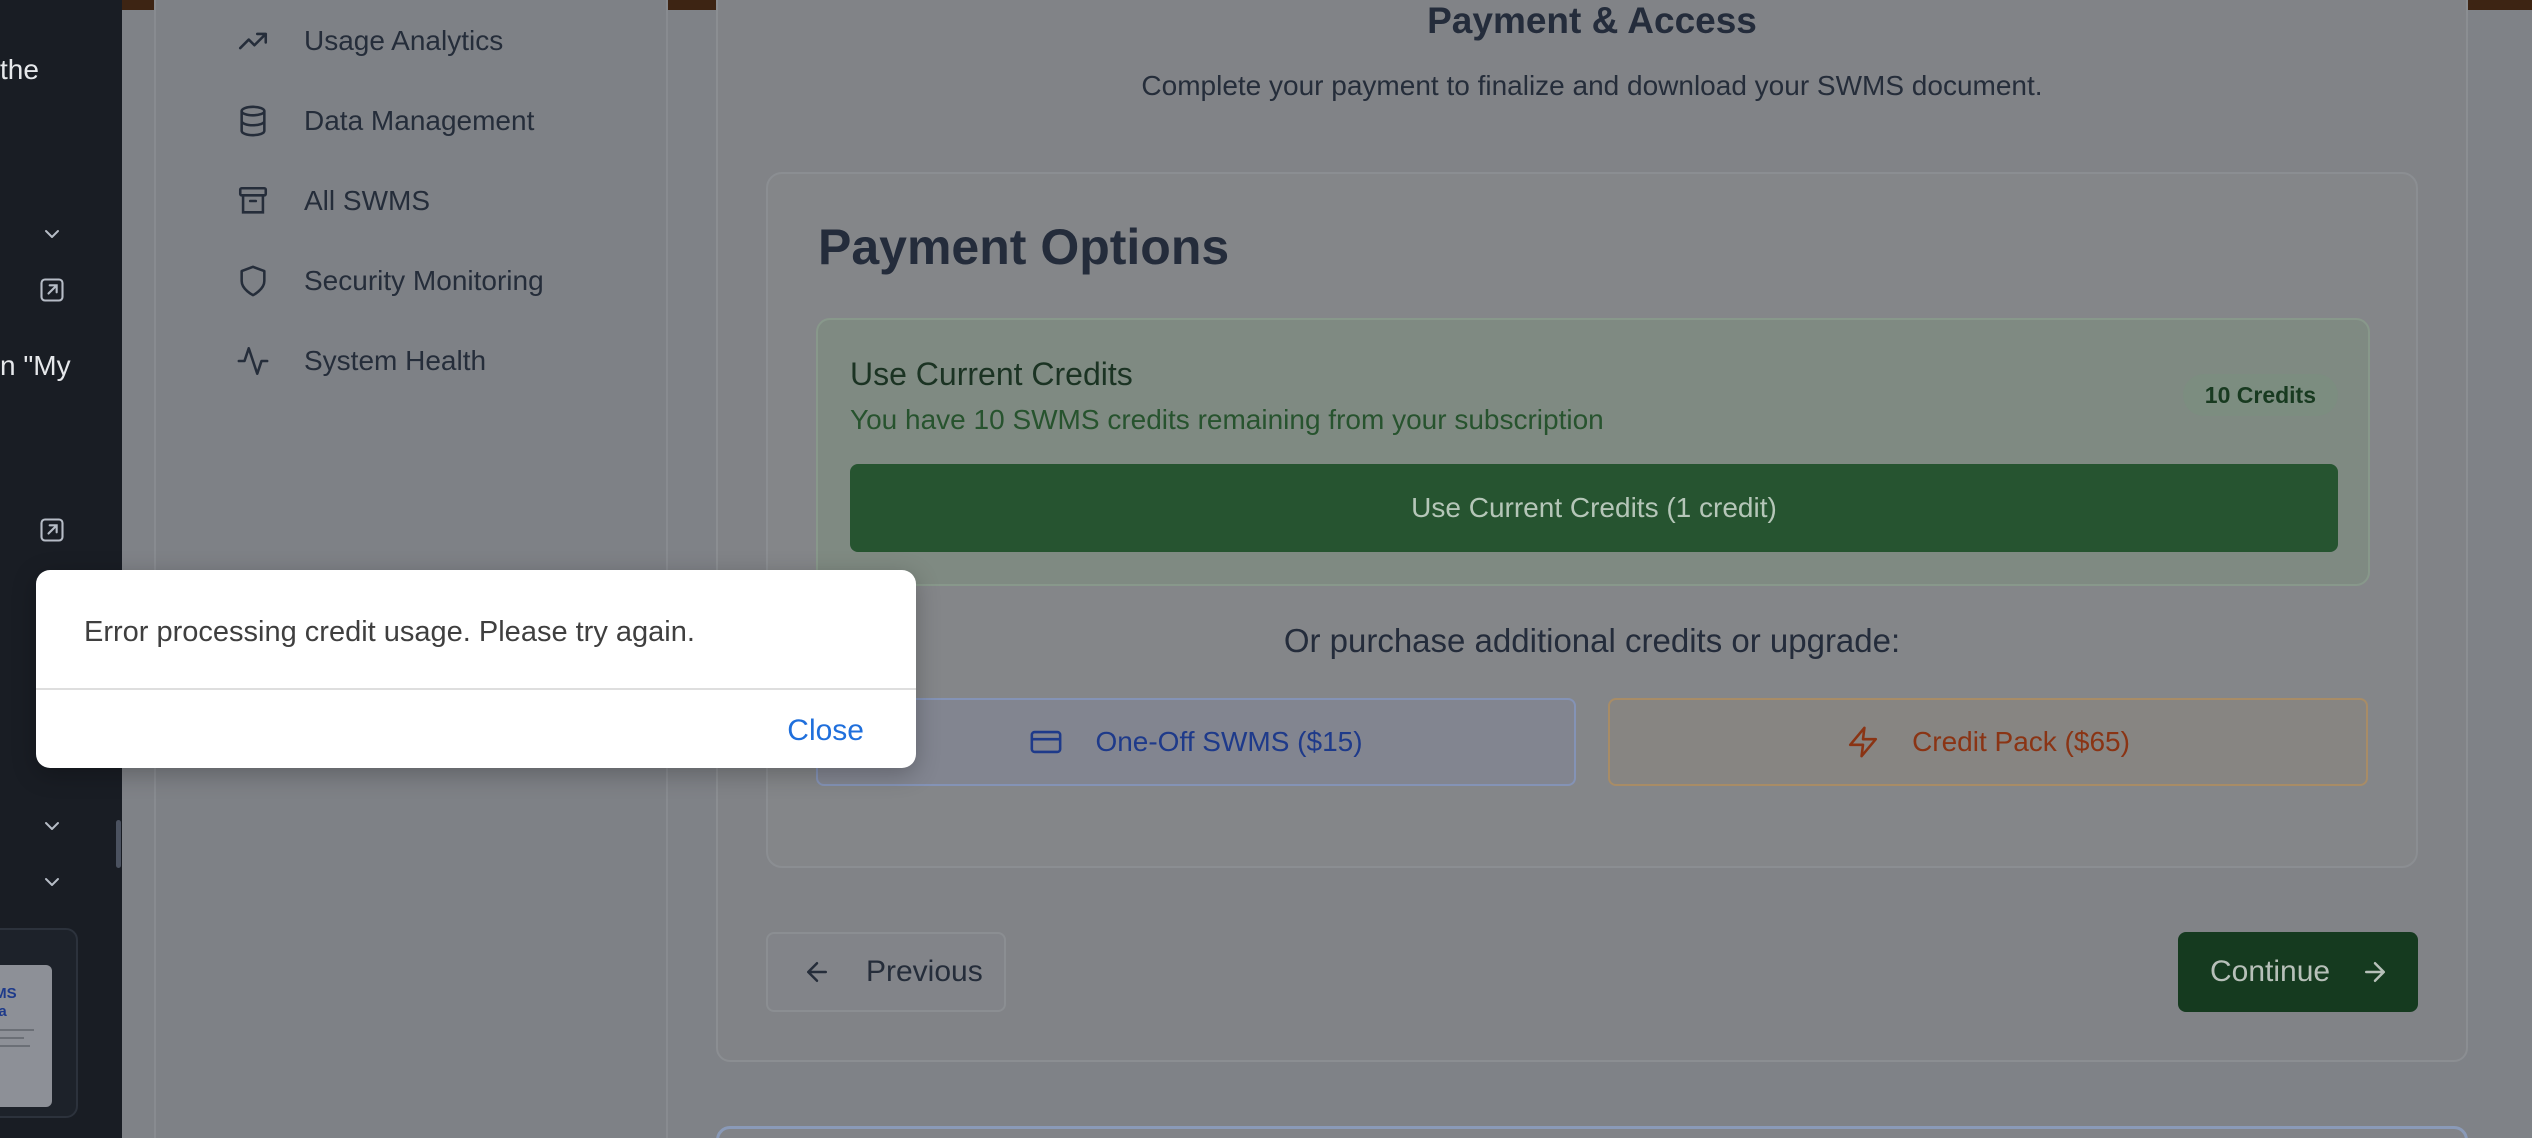 The height and width of the screenshot is (1138, 2532). What do you see at coordinates (404, 40) in the screenshot?
I see `sidebar-item-label: Usage Analytics` at bounding box center [404, 40].